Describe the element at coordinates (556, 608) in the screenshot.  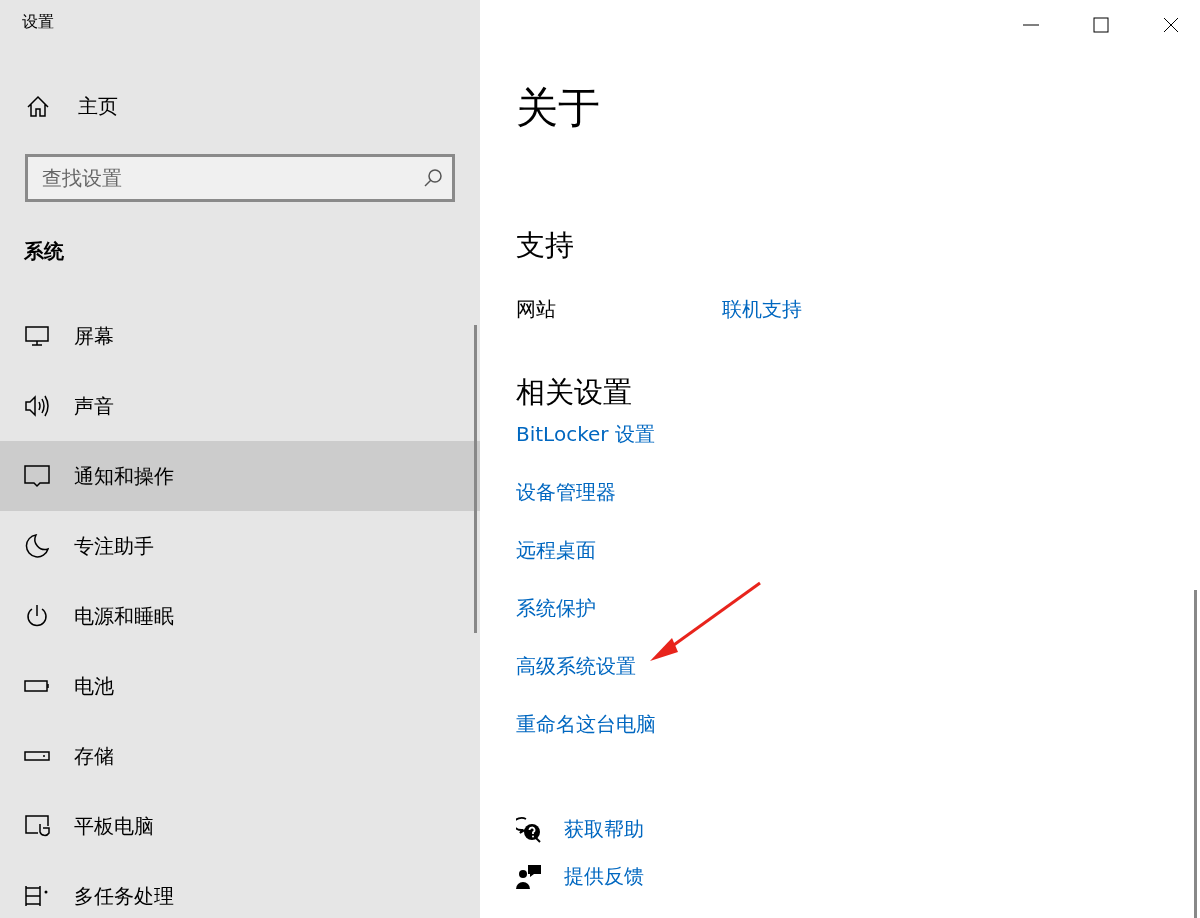
I see `settings-link: 系统保护` at that location.